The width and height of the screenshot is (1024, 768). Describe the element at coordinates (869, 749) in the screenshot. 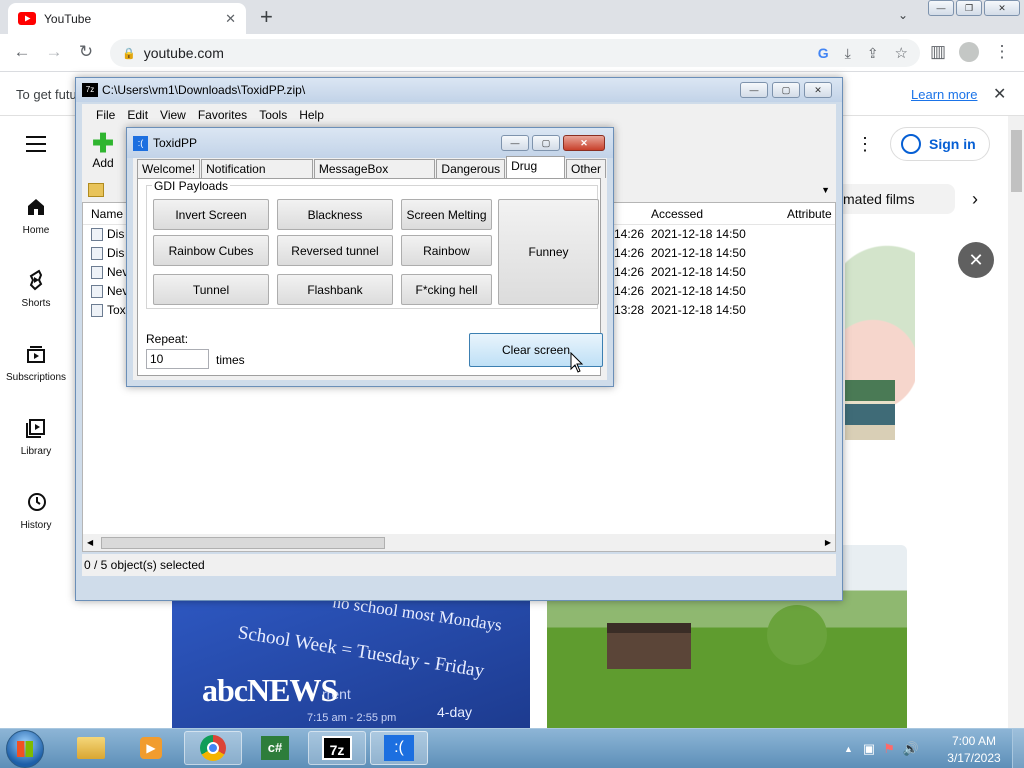

I see `network-icon: ▣` at that location.